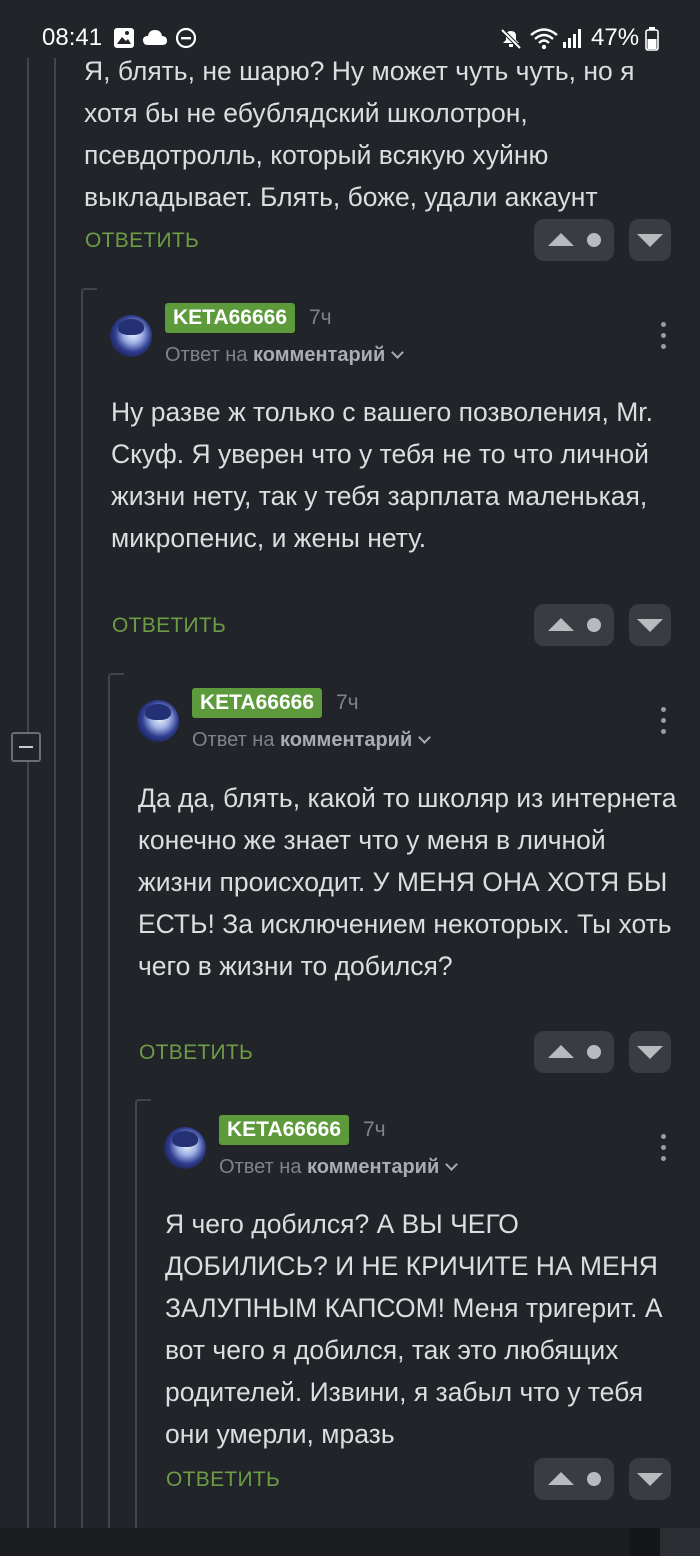 The image size is (700, 1556). I want to click on status-bar: 08:41 47%, so click(350, 29).